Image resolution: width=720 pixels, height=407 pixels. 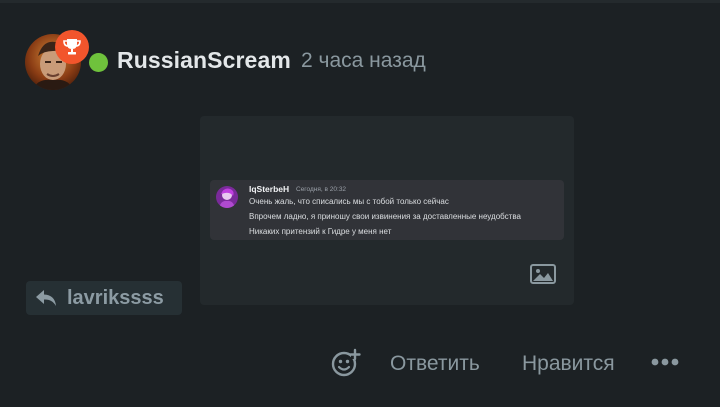 I want to click on reply-arrow-icon, so click(x=46, y=298).